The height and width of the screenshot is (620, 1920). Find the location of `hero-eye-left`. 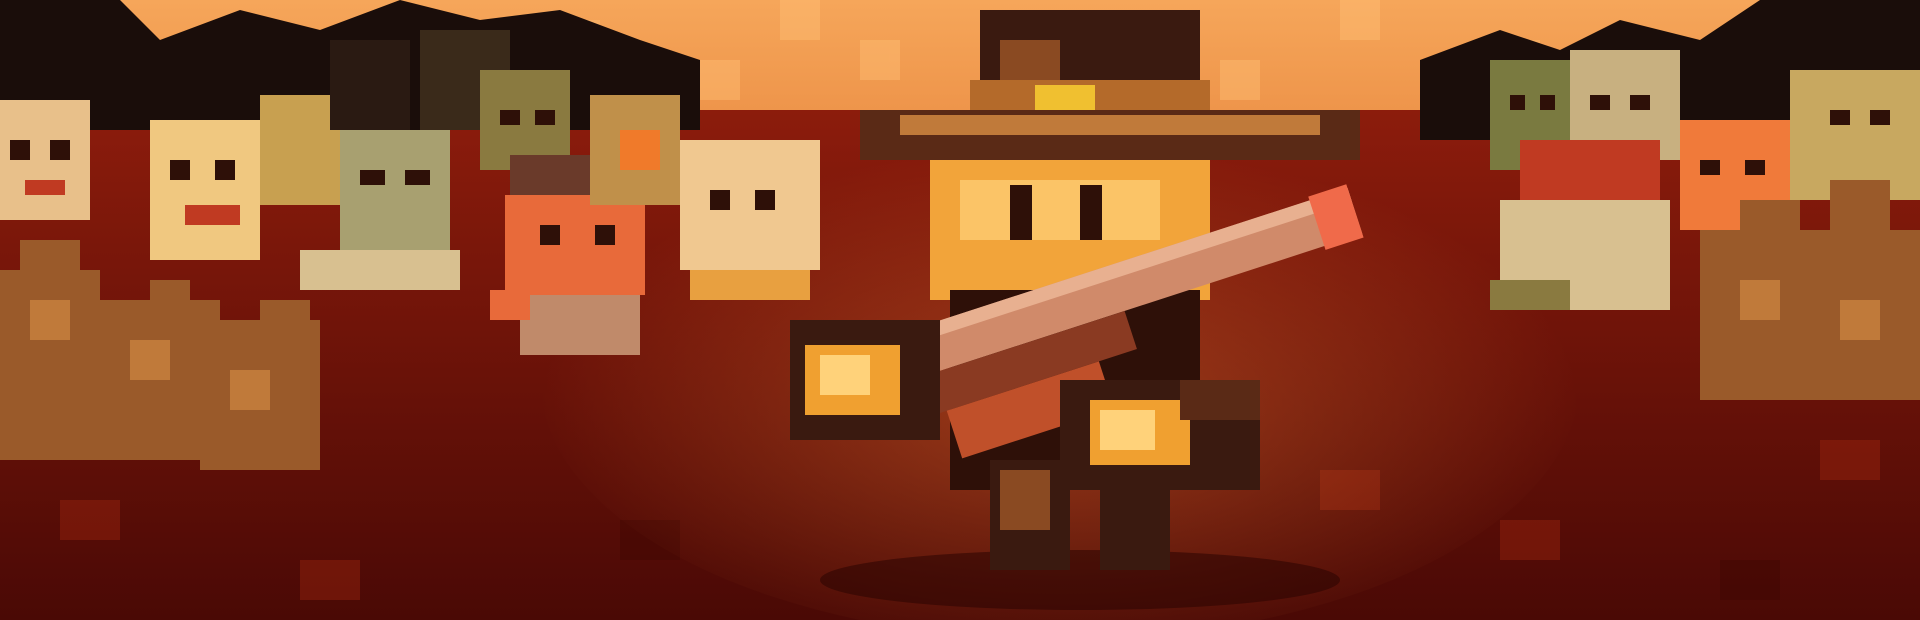

hero-eye-left is located at coordinates (1021, 212).